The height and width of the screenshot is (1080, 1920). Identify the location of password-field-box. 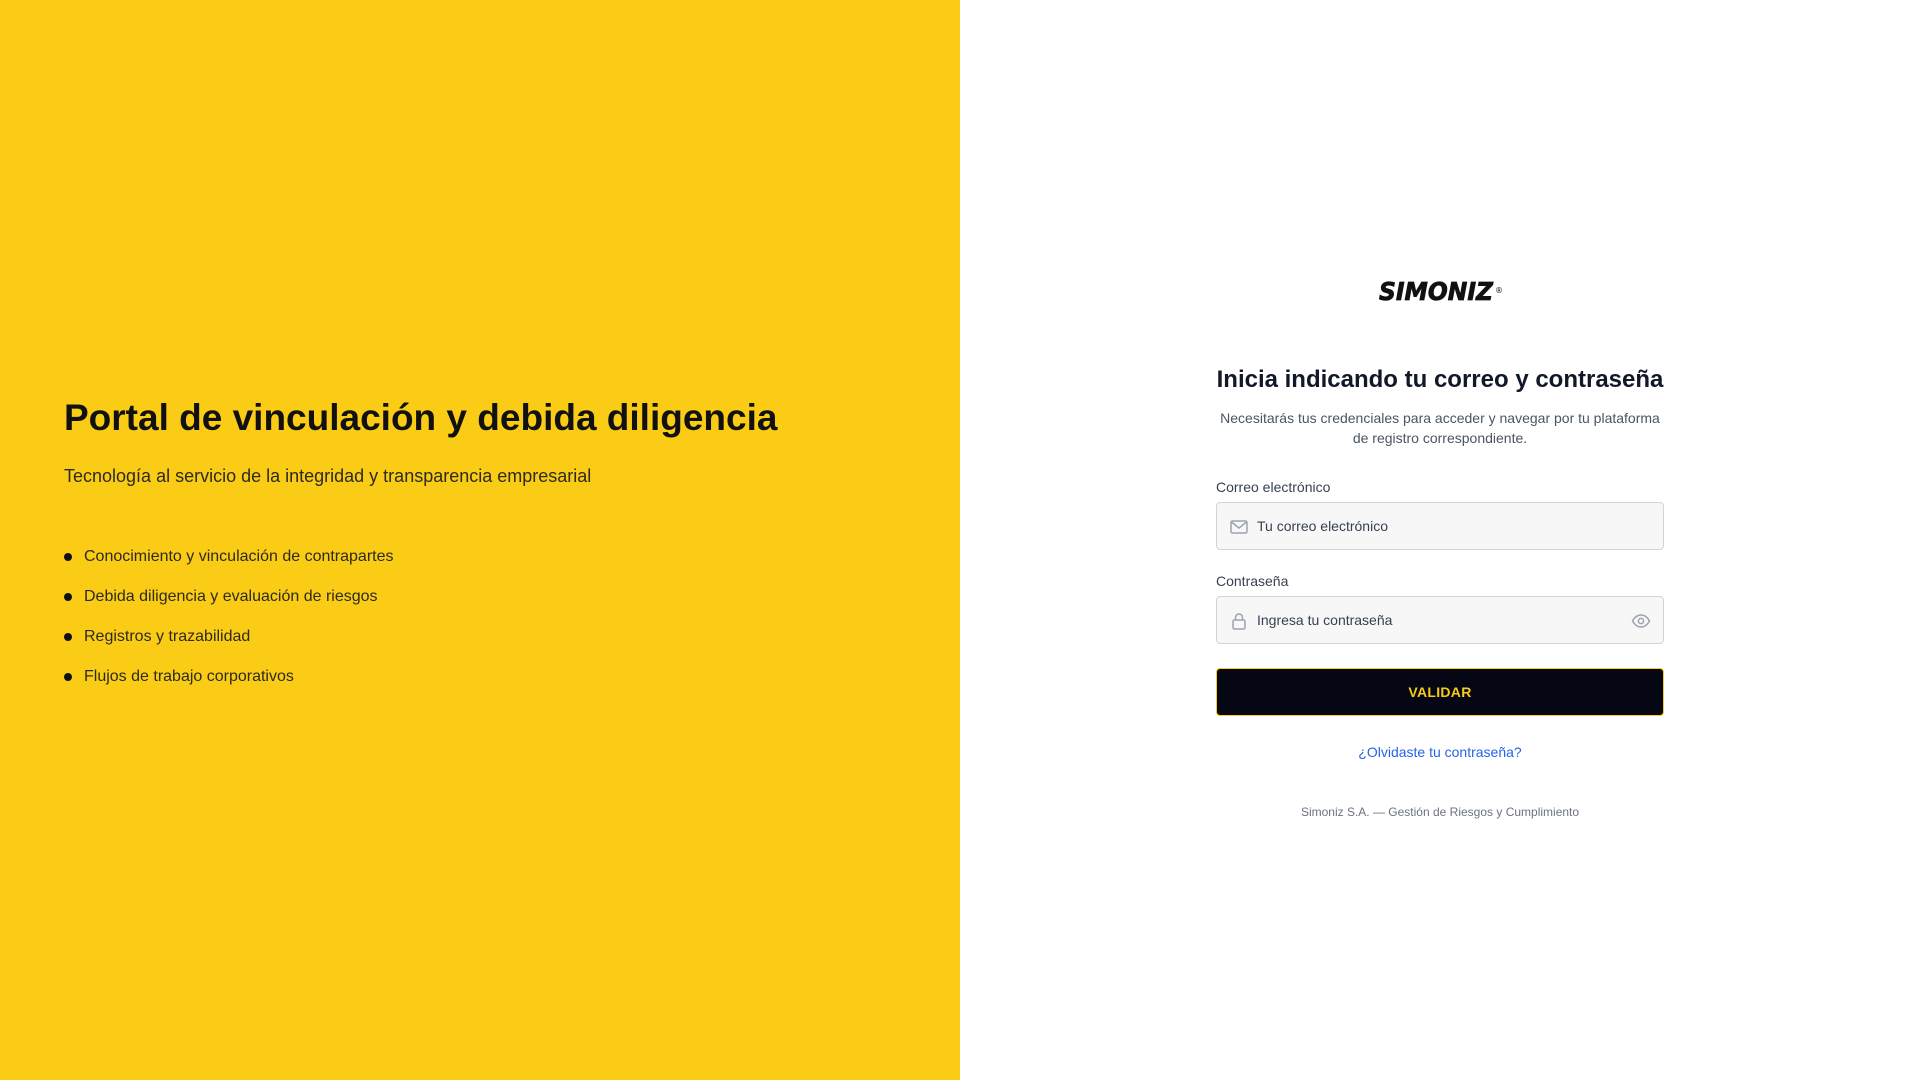
(1440, 620).